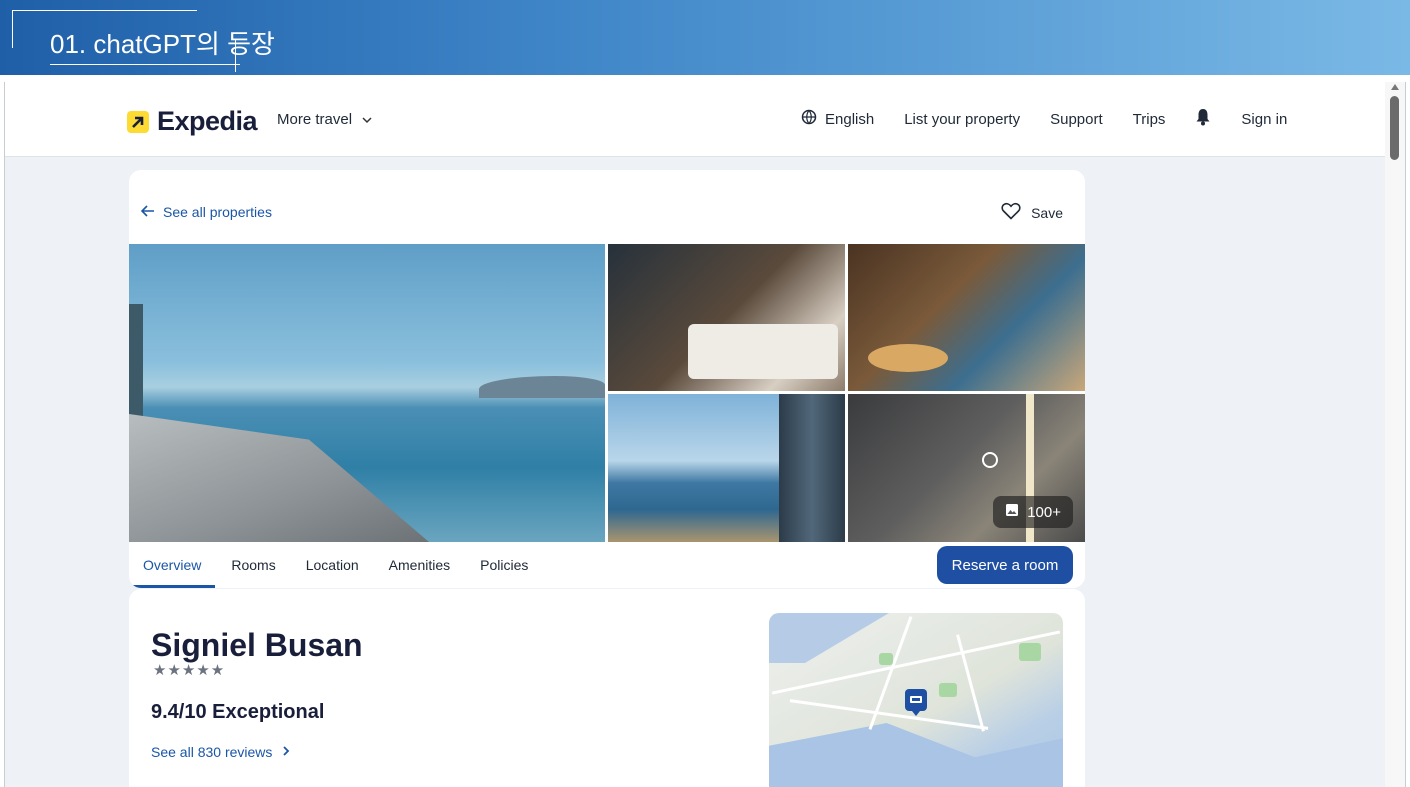 Image resolution: width=1410 pixels, height=787 pixels. I want to click on photo-count-label: 100+, so click(1044, 512).